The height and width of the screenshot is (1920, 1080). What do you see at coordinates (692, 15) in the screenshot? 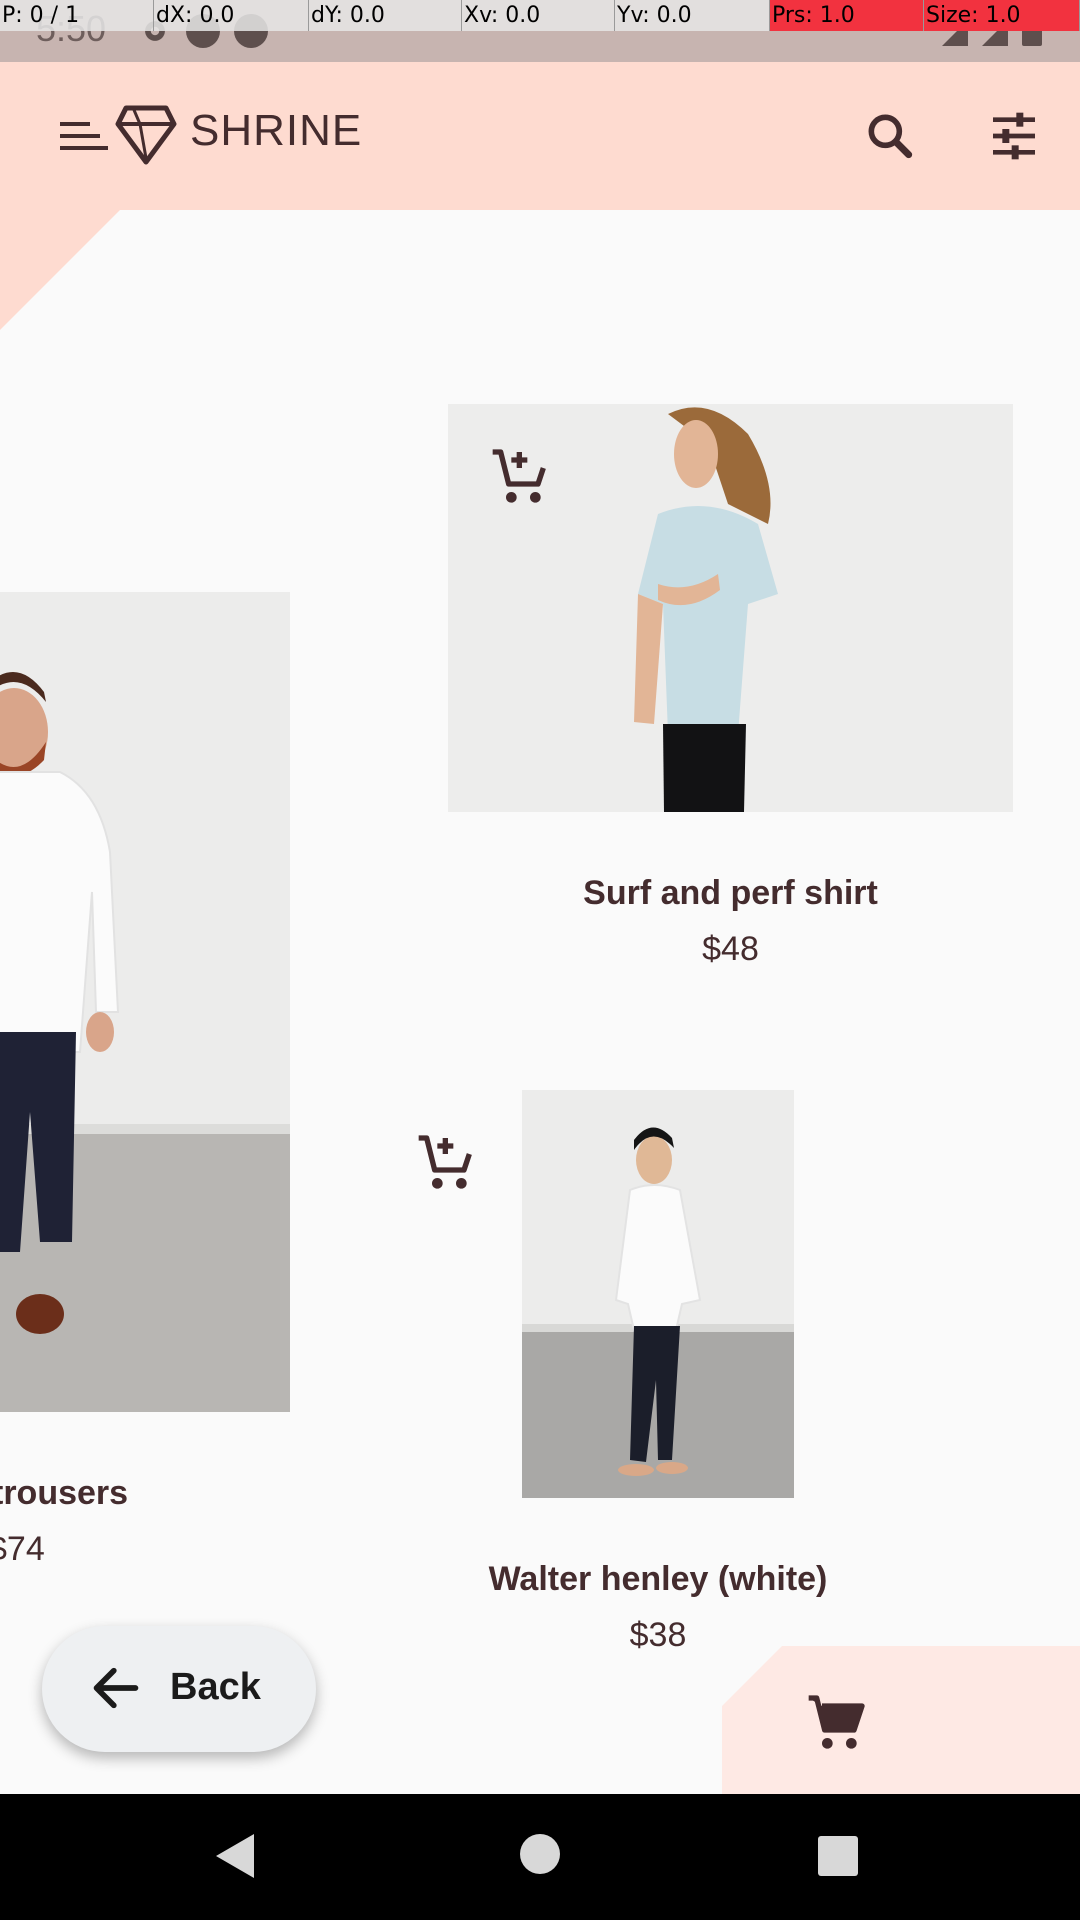
I see `overlay-yv: Yv: 0.0` at bounding box center [692, 15].